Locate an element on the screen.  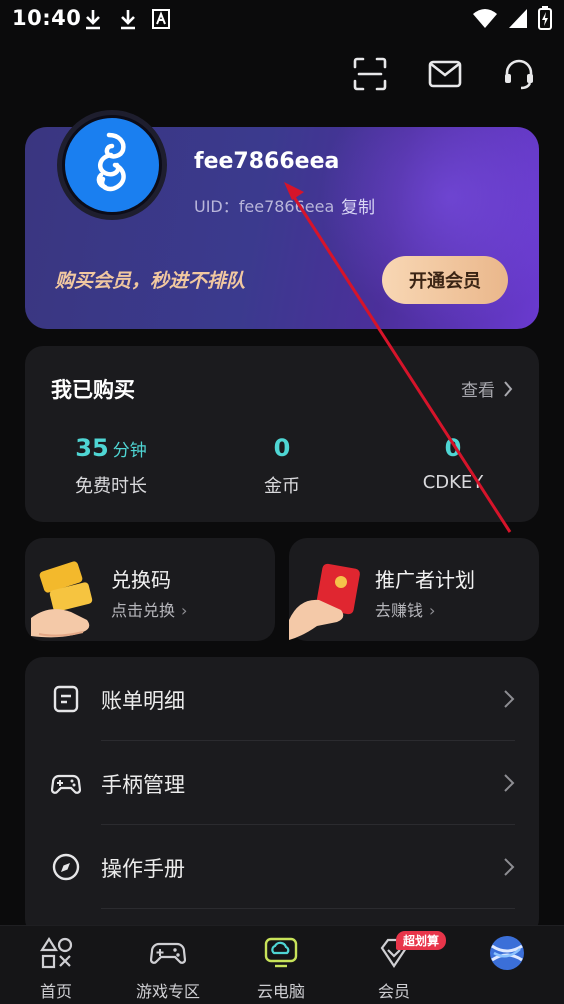
promoter-plan-card: 推广者计划 去赚钱 › is located at coordinates (414, 589).